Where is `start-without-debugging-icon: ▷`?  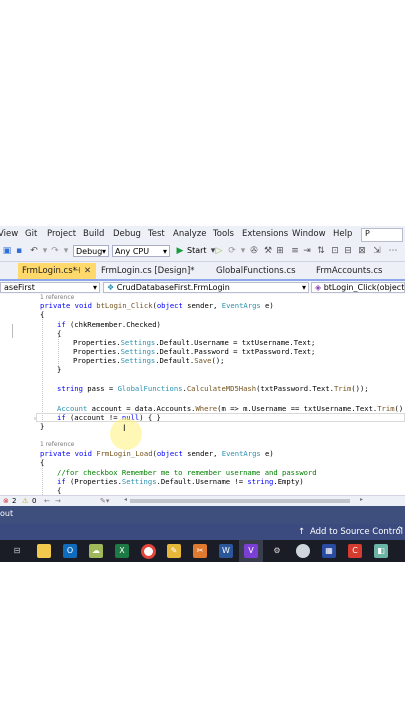
start-without-debugging-icon: ▷ is located at coordinates (219, 251).